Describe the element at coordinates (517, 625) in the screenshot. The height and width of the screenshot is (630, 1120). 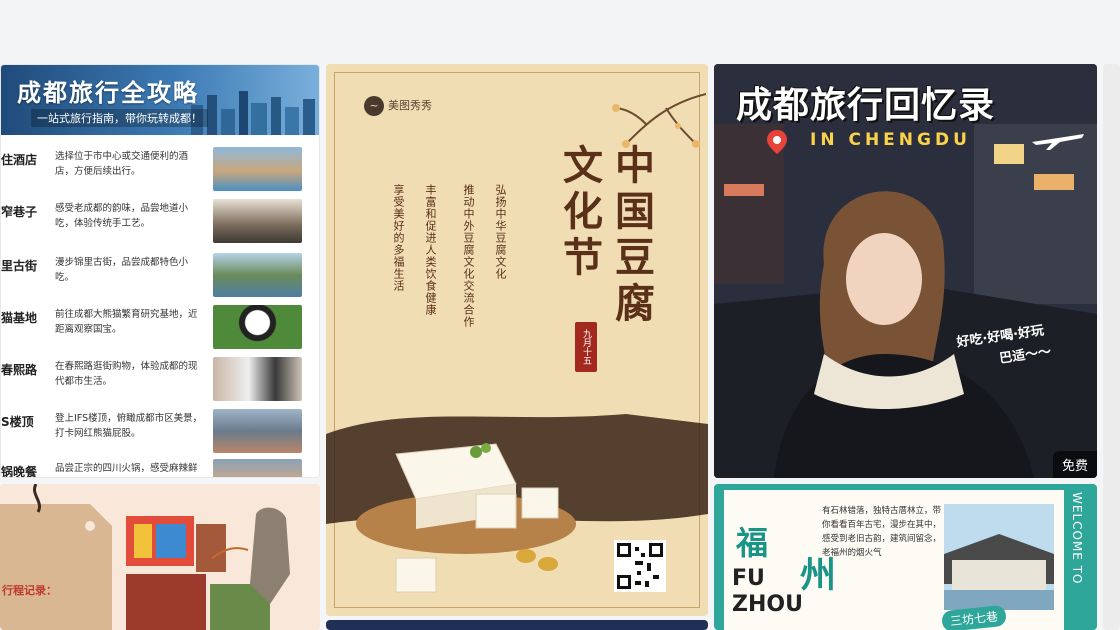
I see `template-card-partial` at that location.